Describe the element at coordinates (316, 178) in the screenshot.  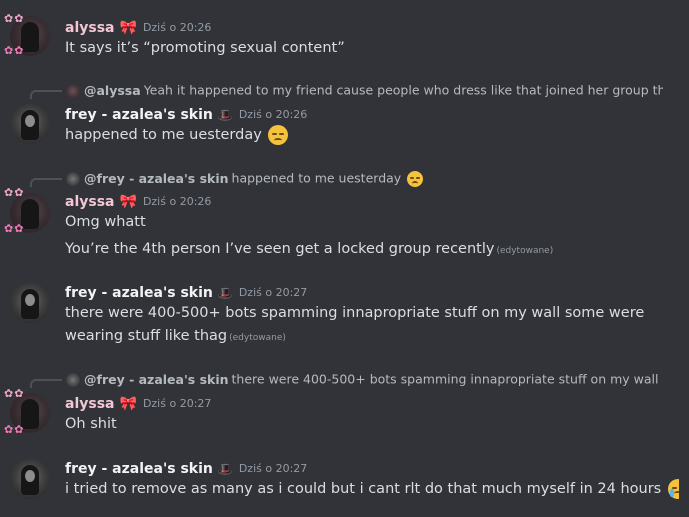
I see `reply-text: happened to me uesterday` at that location.